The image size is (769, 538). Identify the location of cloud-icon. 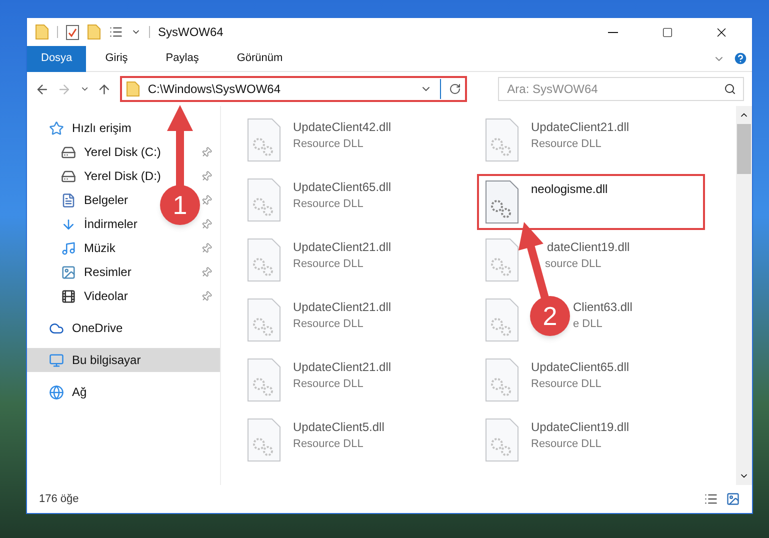
(56, 328).